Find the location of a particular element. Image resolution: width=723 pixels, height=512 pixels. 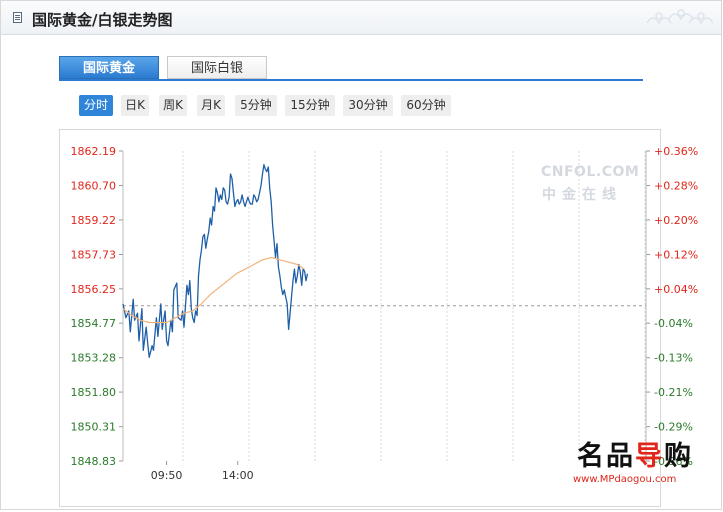

y-pct-tick-label: +0.28% is located at coordinates (676, 186).